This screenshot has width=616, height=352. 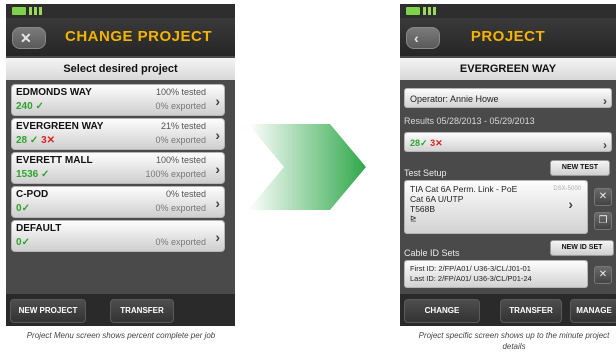 I want to click on title-bar: ‹ PROJECT, so click(x=508, y=37).